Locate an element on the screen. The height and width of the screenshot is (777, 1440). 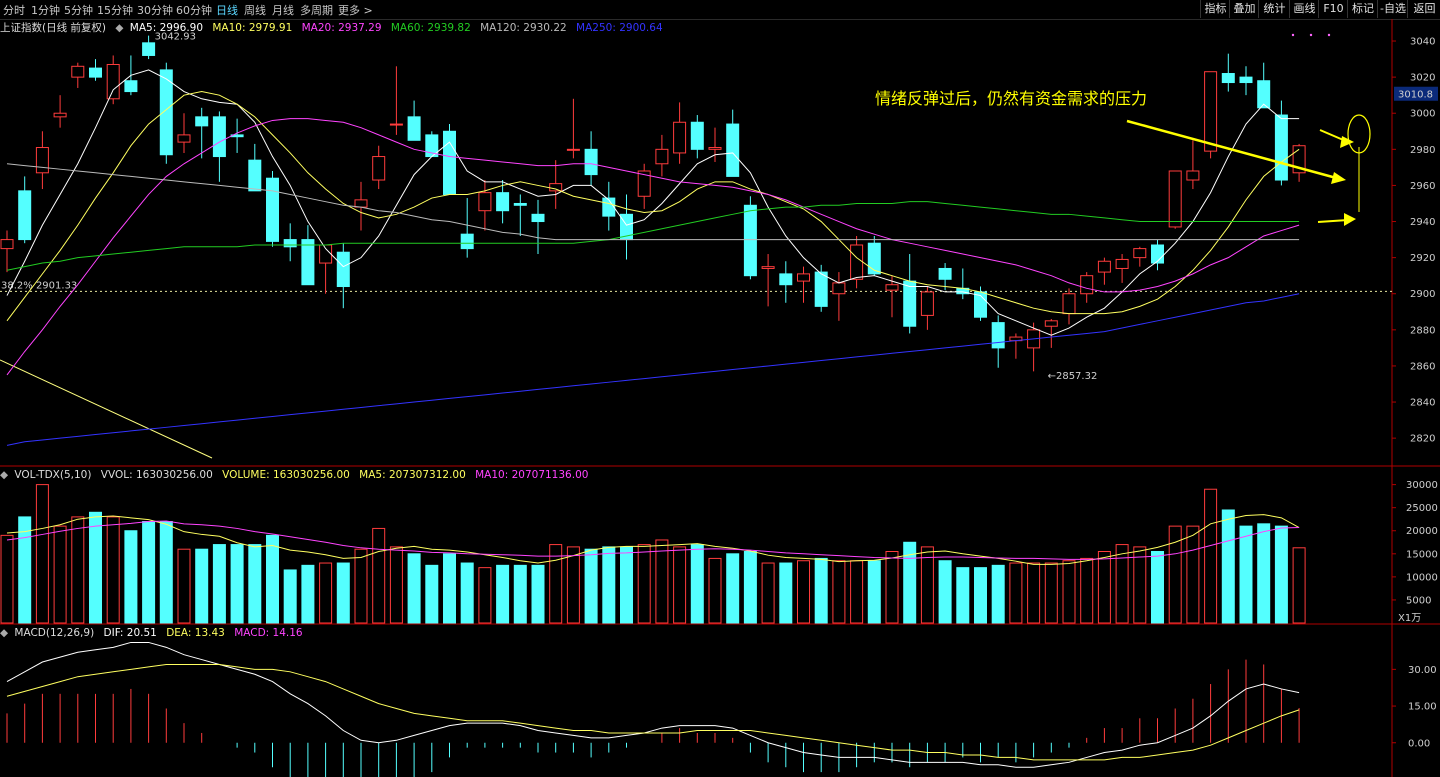
period-tab: 1分钟 is located at coordinates (45, 10).